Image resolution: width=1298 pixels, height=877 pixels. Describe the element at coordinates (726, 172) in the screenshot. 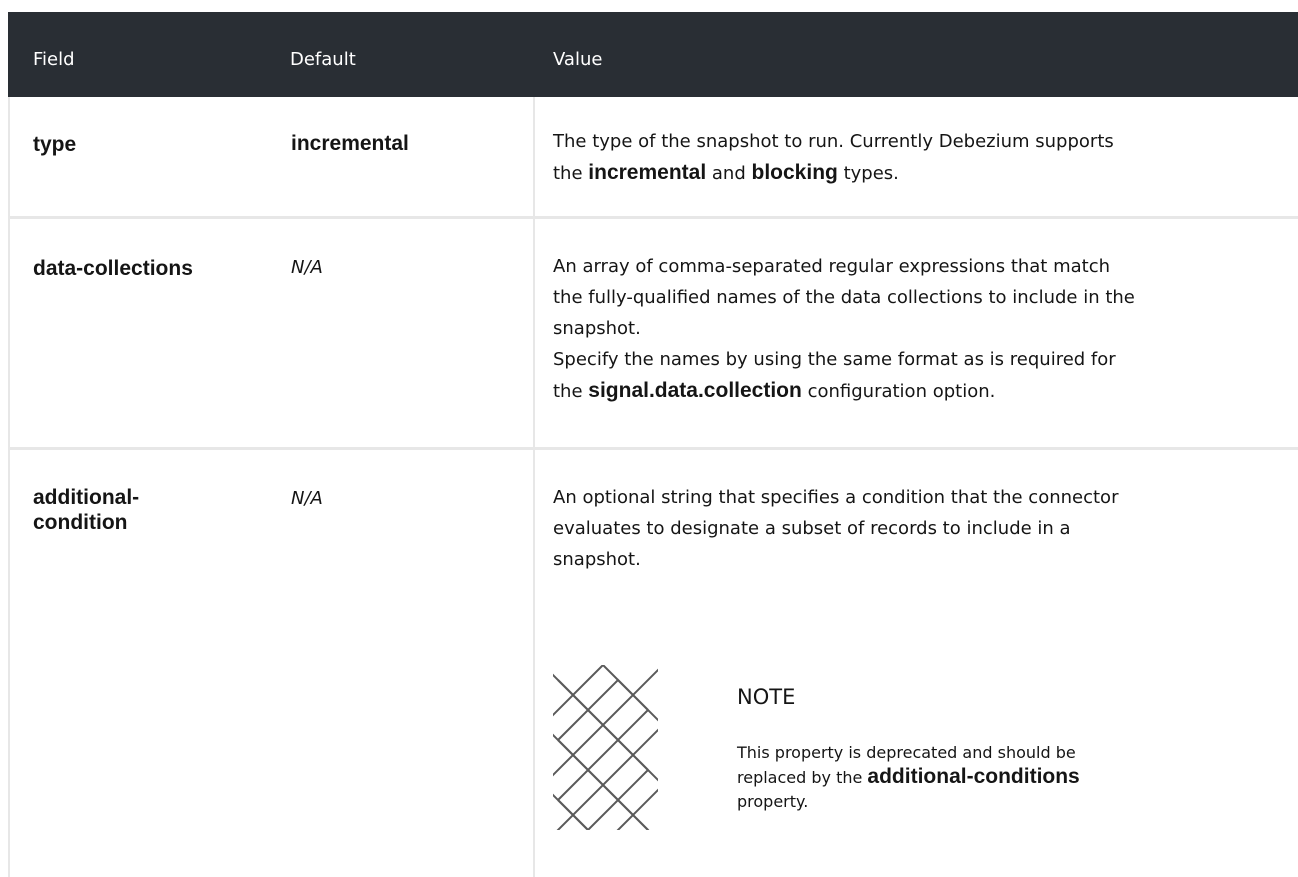

I see `value-line: the incremental and blocking types.` at that location.